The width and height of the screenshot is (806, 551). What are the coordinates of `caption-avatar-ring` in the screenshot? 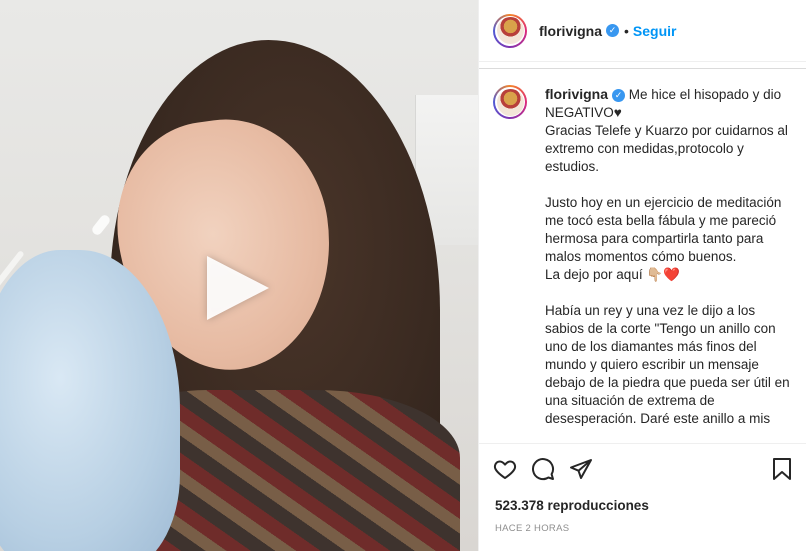 It's located at (510, 102).